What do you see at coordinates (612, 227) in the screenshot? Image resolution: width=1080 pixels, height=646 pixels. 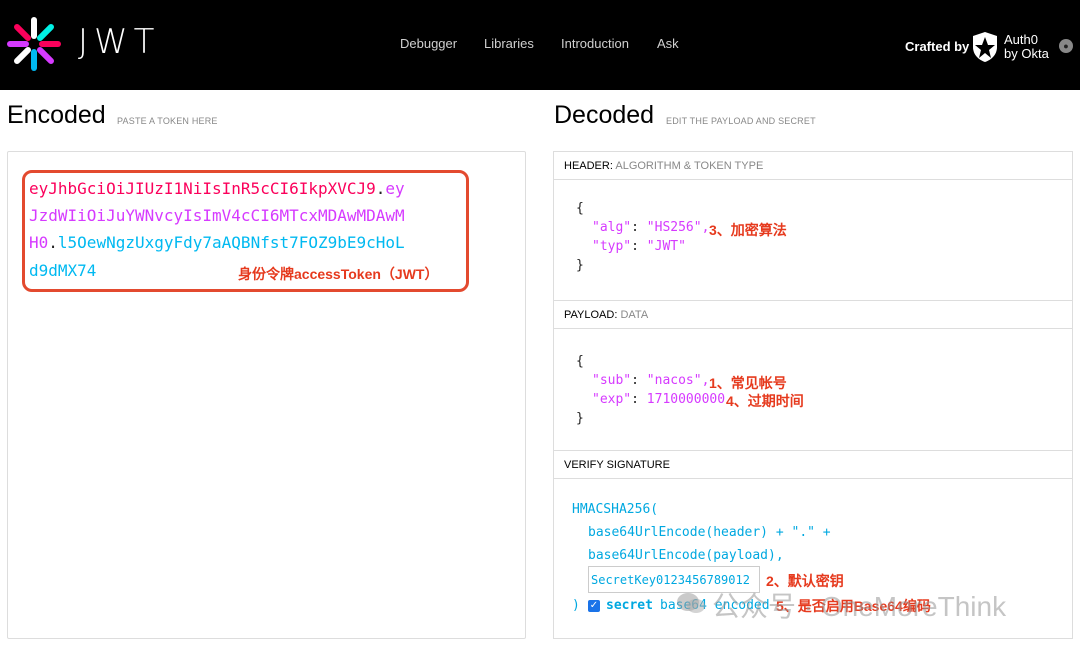 I see `alg-key: "alg"` at bounding box center [612, 227].